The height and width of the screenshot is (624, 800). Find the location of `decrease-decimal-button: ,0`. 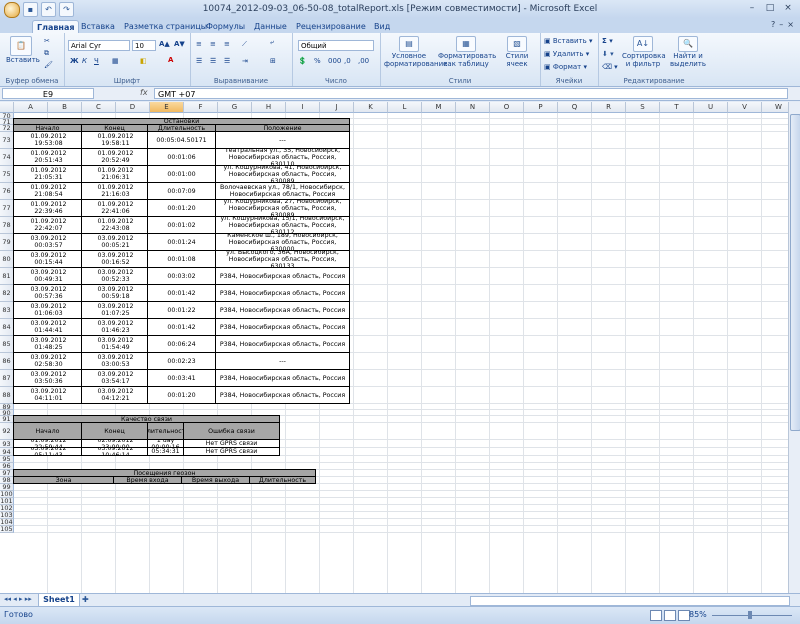

decrease-decimal-button: ,0 is located at coordinates (347, 61).